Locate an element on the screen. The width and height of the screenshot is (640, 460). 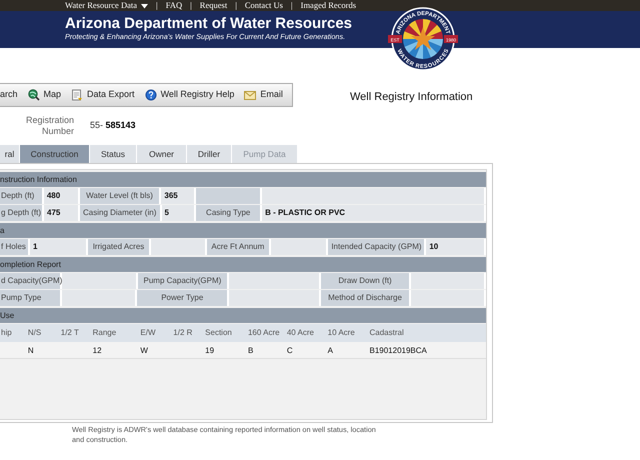
column-header: E/W is located at coordinates (148, 333).